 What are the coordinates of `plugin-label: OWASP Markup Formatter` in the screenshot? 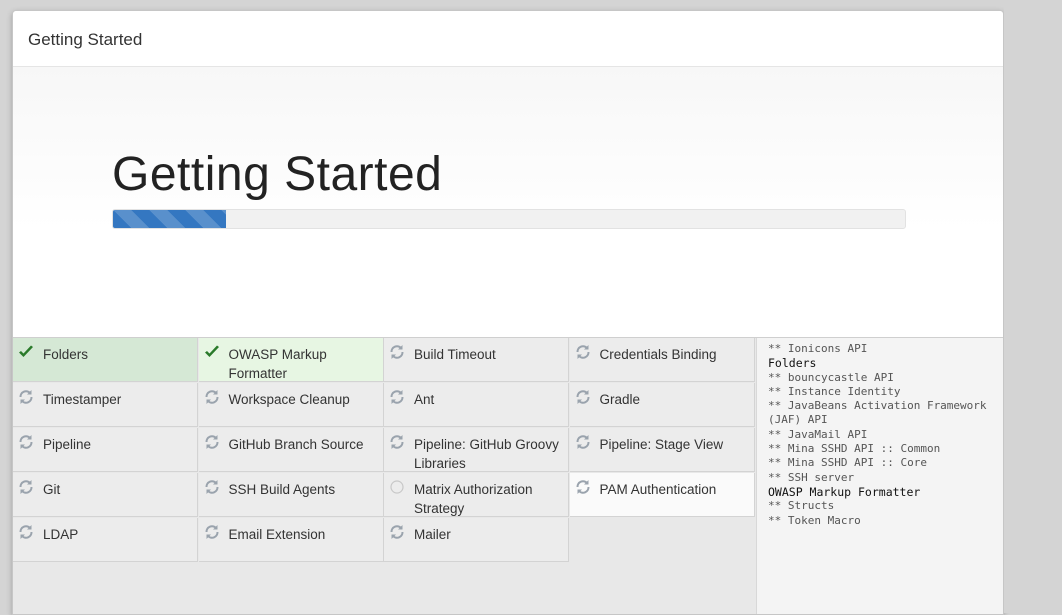 It's located at (277, 364).